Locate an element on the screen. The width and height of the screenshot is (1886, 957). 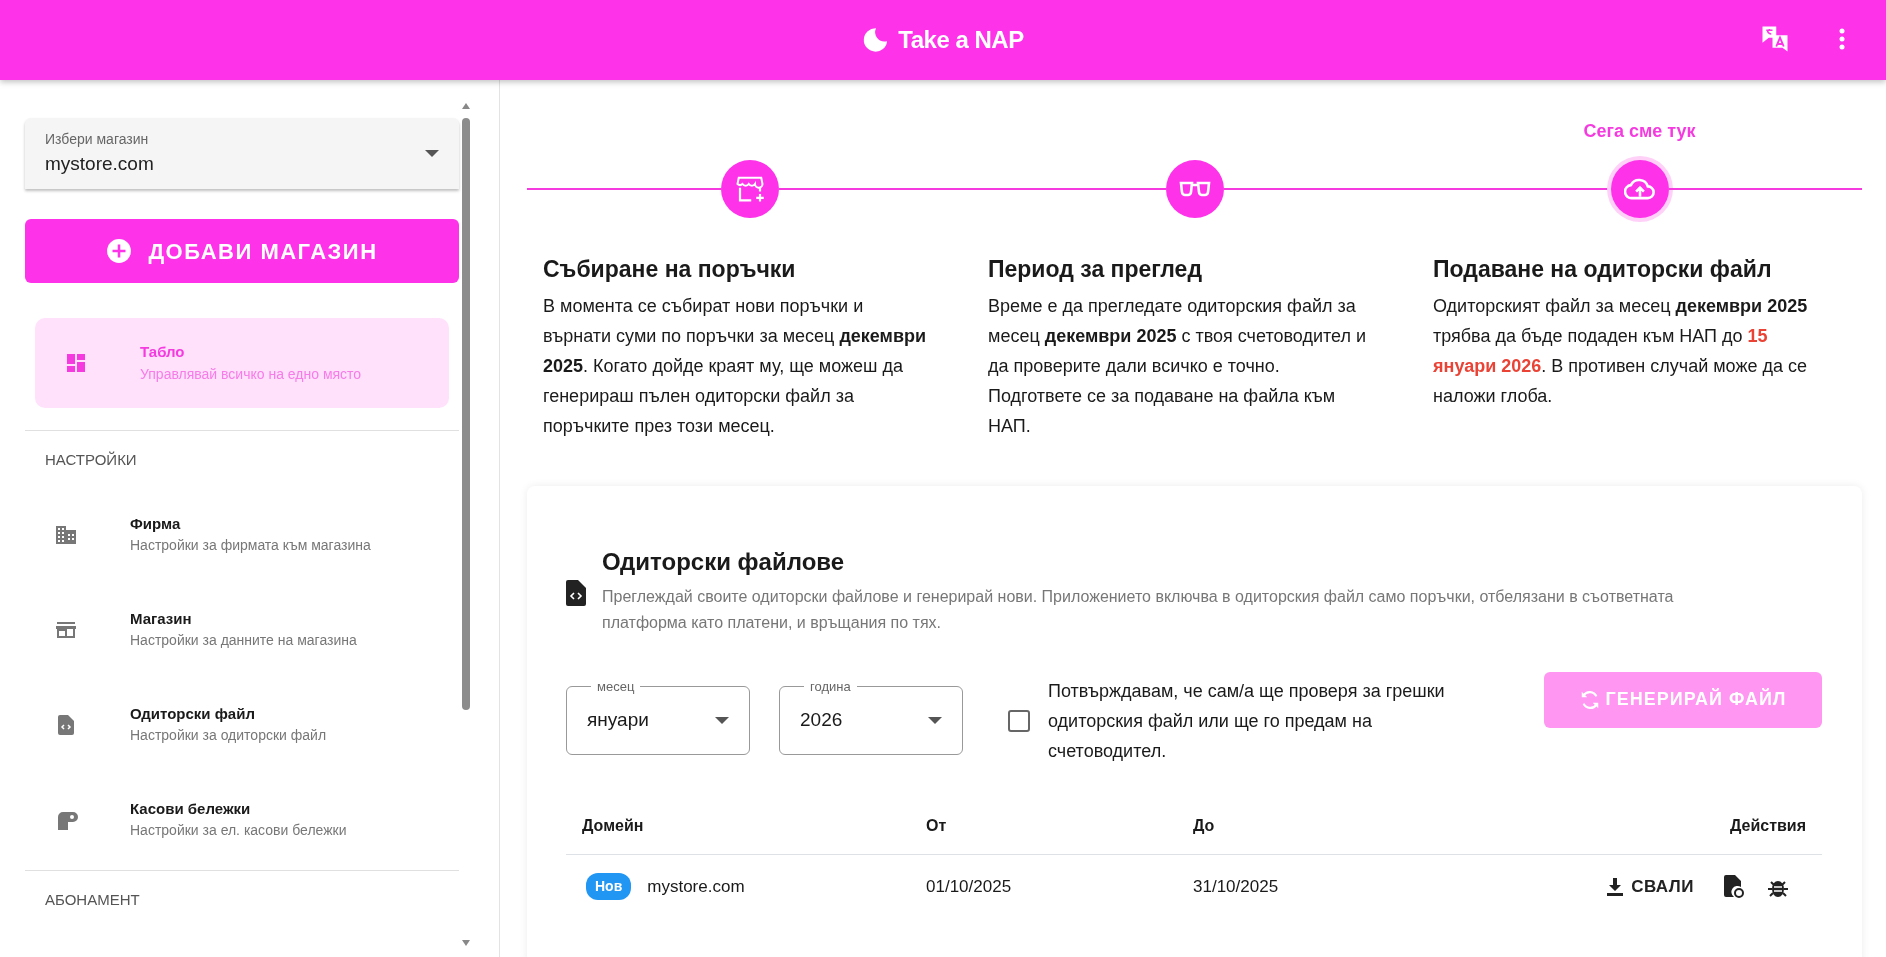
table-cell-text: 31/10/2025 is located at coordinates (1236, 886).